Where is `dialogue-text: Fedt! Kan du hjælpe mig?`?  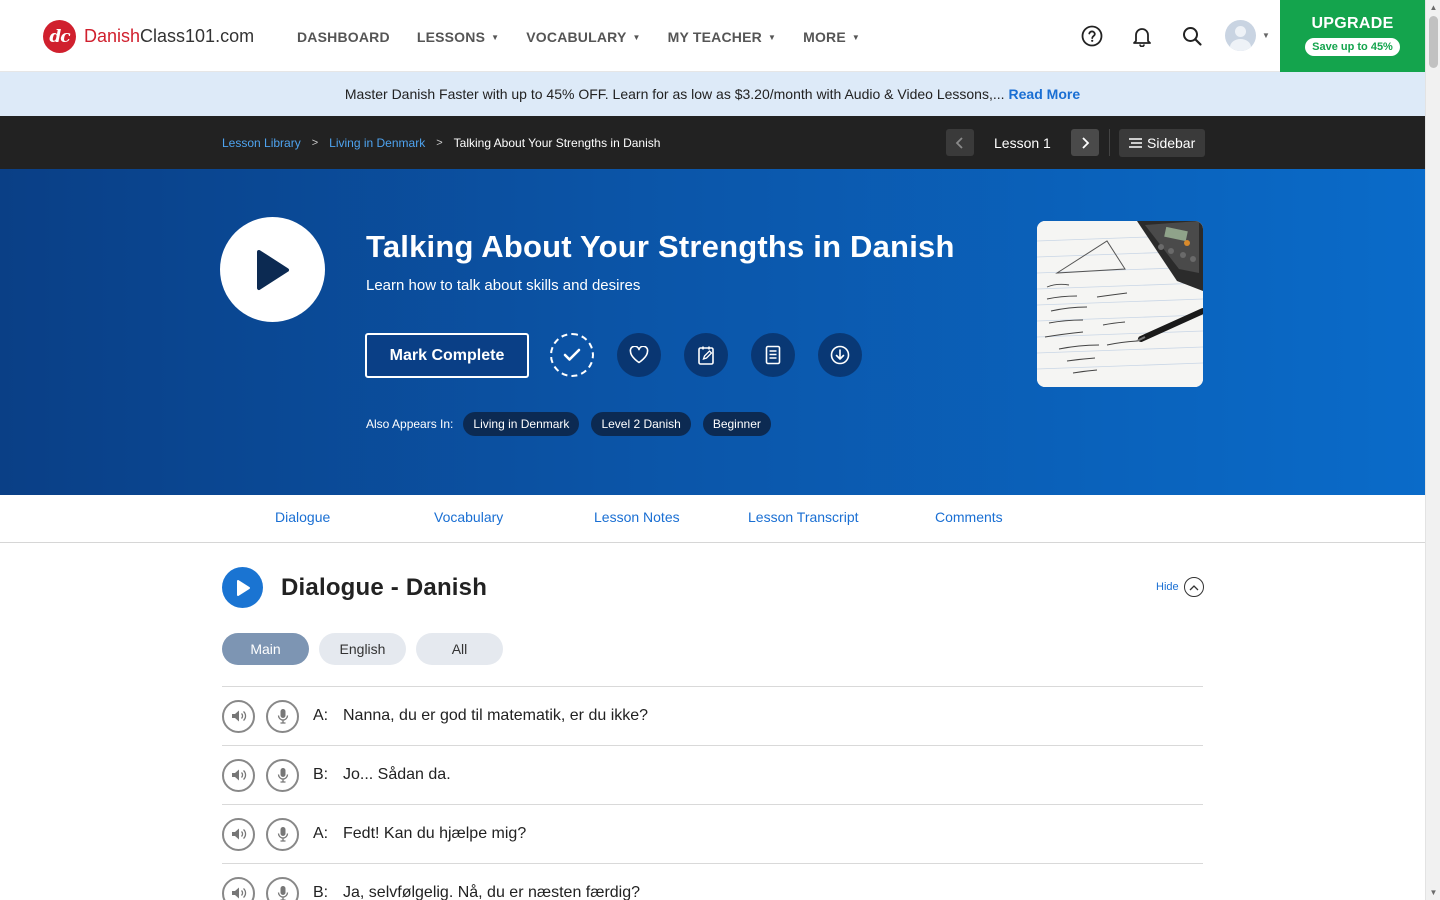 dialogue-text: Fedt! Kan du hjælpe mig? is located at coordinates (435, 833).